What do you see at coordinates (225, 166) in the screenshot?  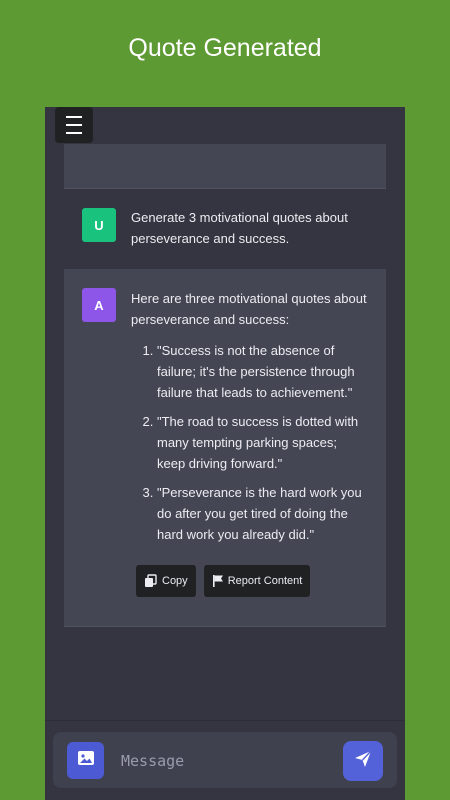 I see `previous-message-panel` at bounding box center [225, 166].